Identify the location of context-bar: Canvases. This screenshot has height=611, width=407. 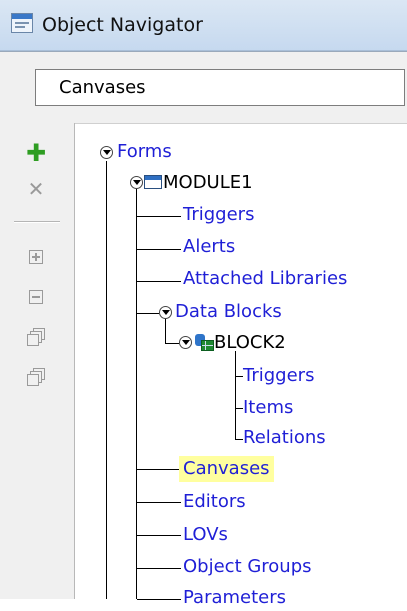
(203, 87).